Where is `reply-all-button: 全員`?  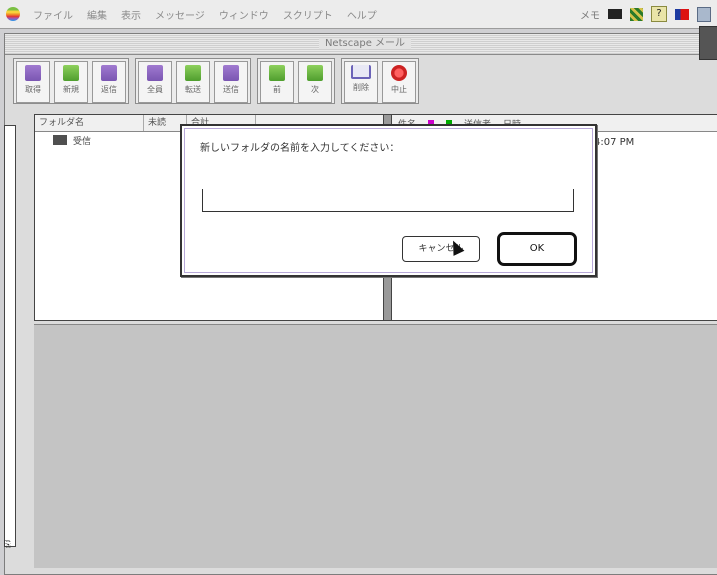
reply-all-button: 全員 is located at coordinates (155, 82).